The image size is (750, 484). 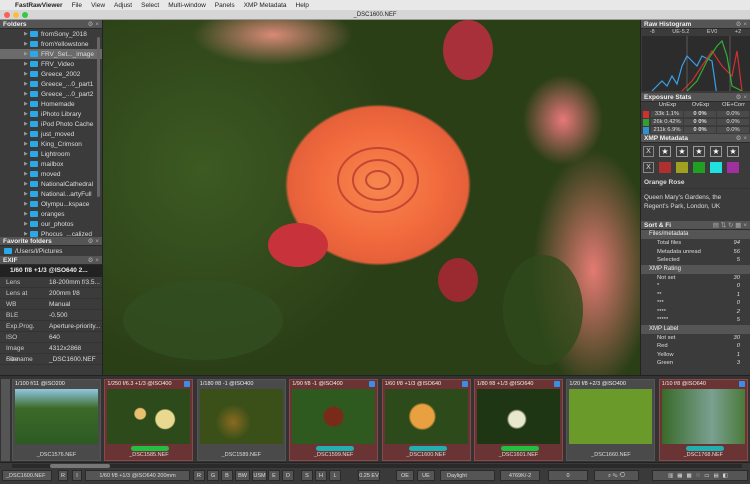 I want to click on folder-item: ▶ Homemade, so click(x=51, y=104).